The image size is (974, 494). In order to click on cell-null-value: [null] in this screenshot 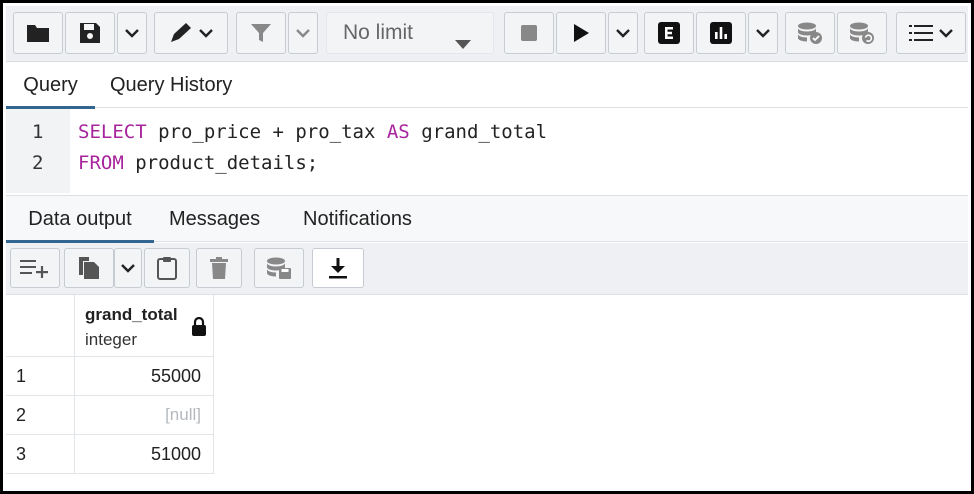, I will do `click(183, 414)`.